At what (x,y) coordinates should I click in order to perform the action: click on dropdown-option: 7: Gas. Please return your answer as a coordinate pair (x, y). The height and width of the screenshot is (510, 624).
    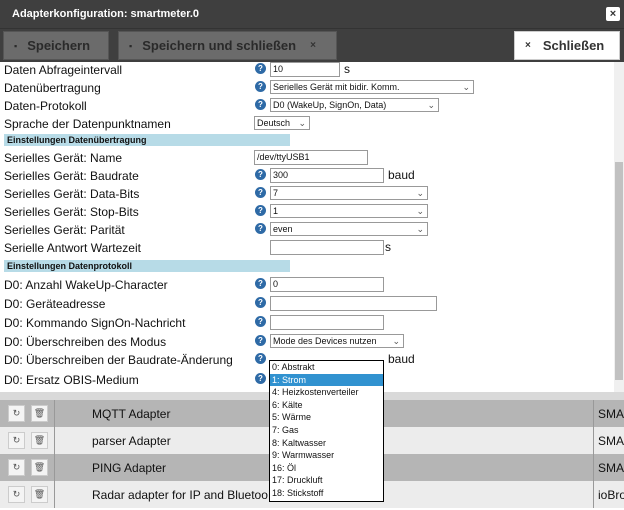
    Looking at the image, I should click on (326, 430).